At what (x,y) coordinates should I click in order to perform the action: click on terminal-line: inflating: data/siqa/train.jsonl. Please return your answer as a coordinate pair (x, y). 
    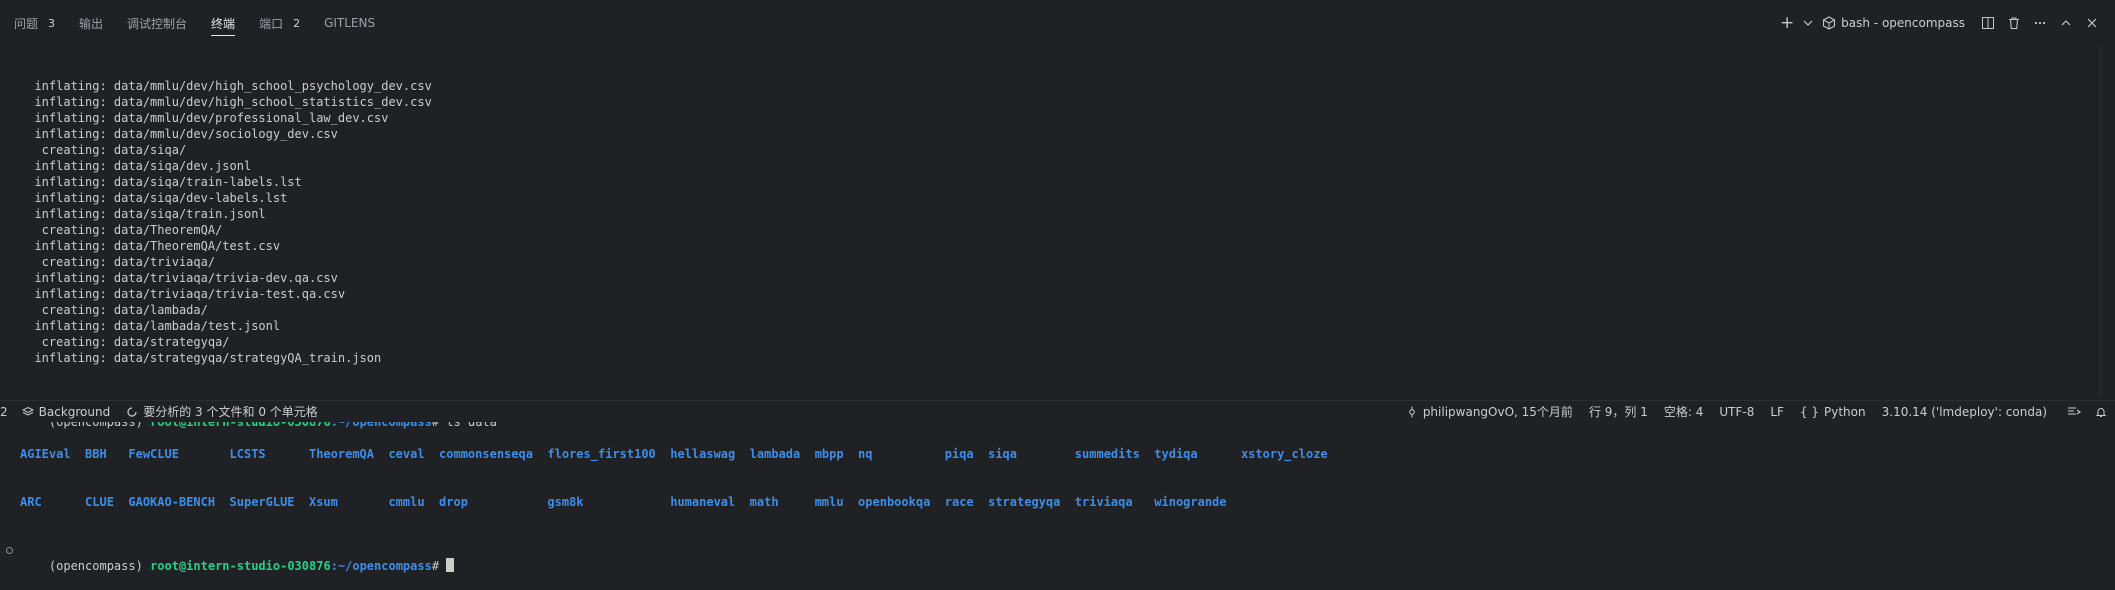
    Looking at the image, I should click on (143, 214).